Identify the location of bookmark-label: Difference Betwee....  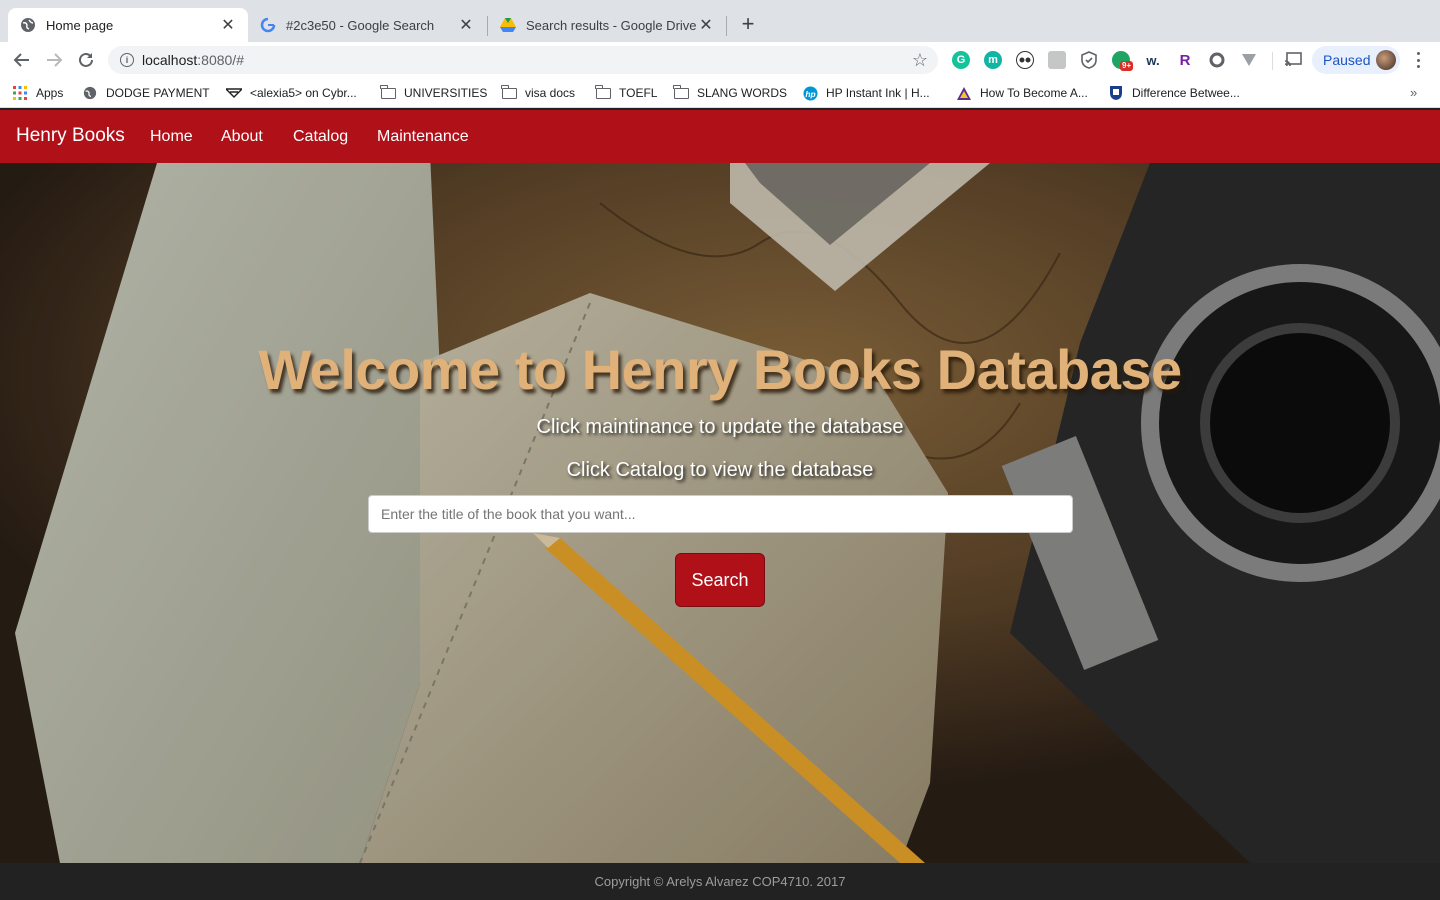
(1186, 93).